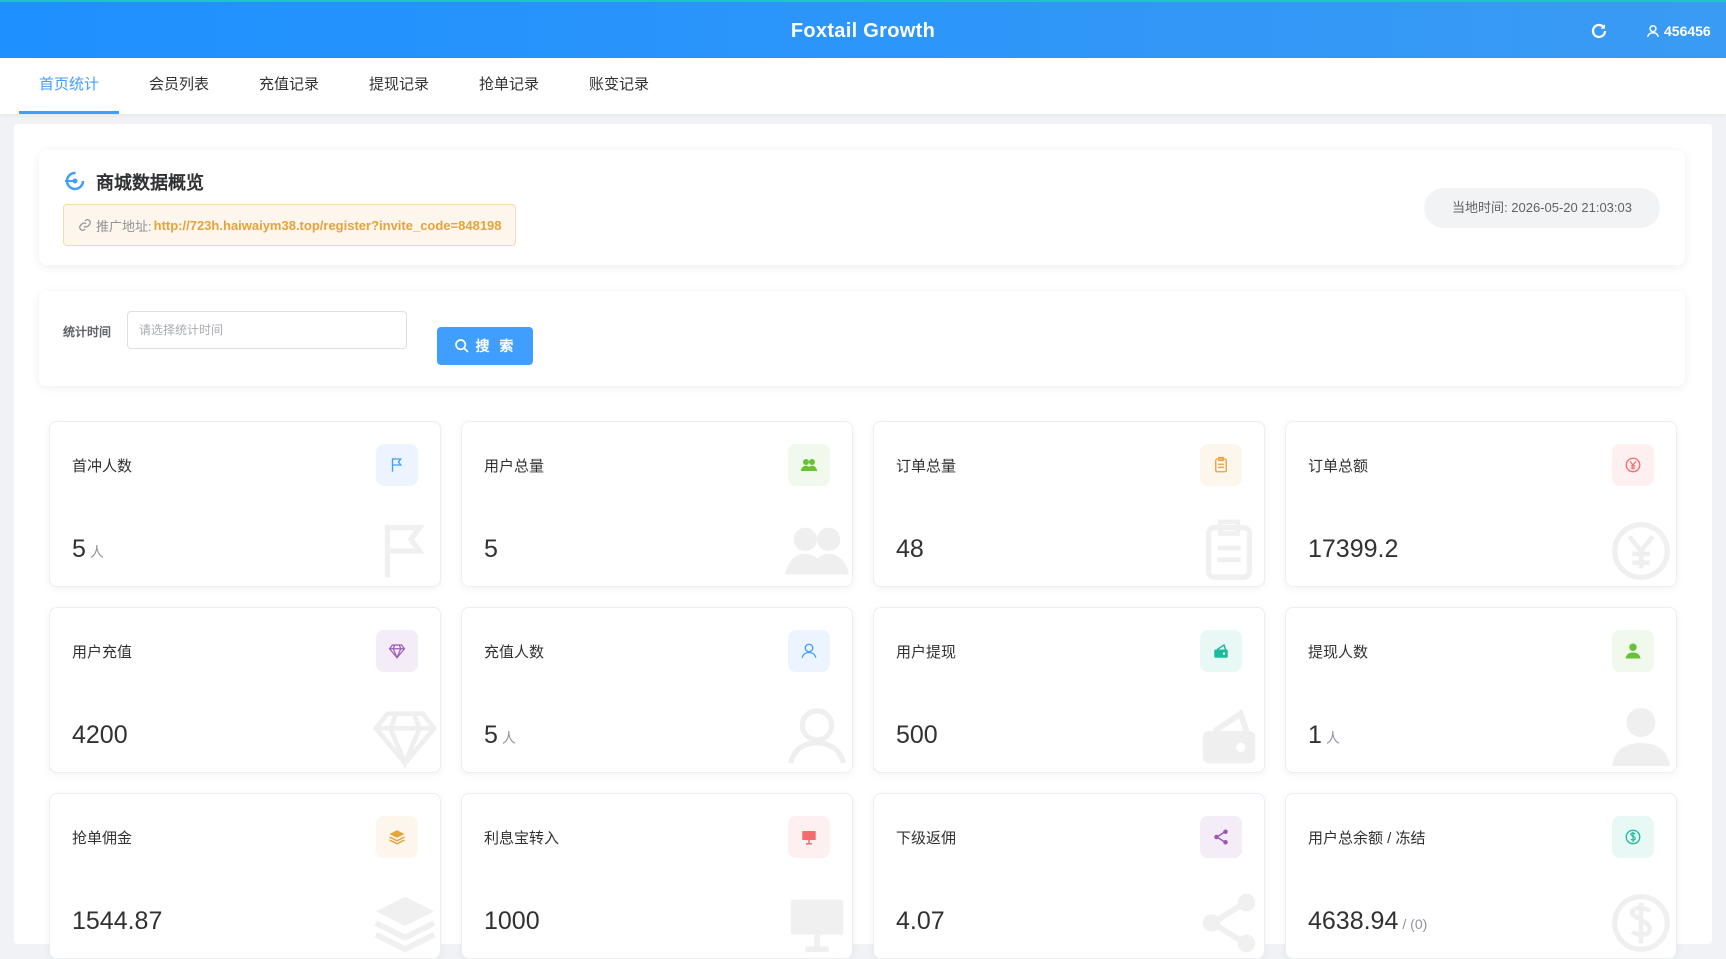  What do you see at coordinates (514, 652) in the screenshot?
I see `stat-label: 充值人数` at bounding box center [514, 652].